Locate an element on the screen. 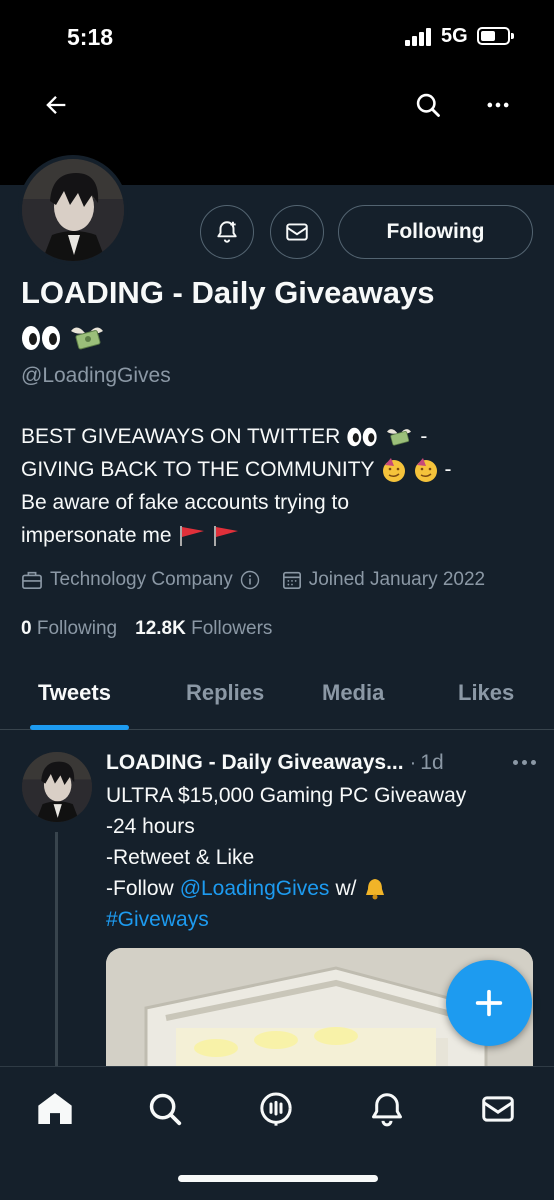  following-count-link: 0 Following is located at coordinates (69, 629).